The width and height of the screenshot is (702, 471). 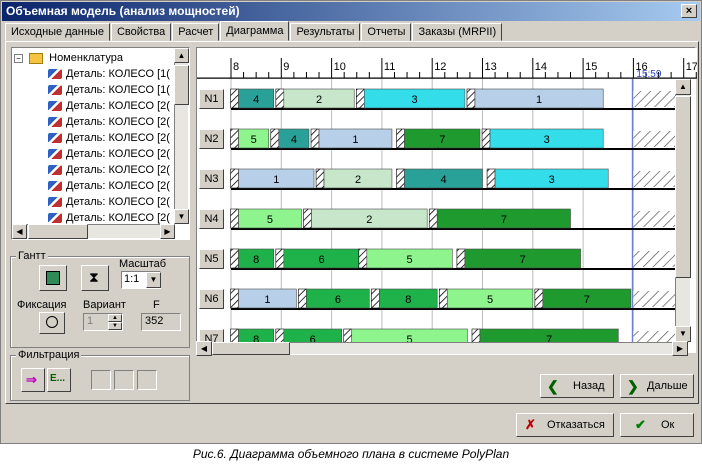 I want to click on variant-label: Вариант, so click(x=104, y=305).